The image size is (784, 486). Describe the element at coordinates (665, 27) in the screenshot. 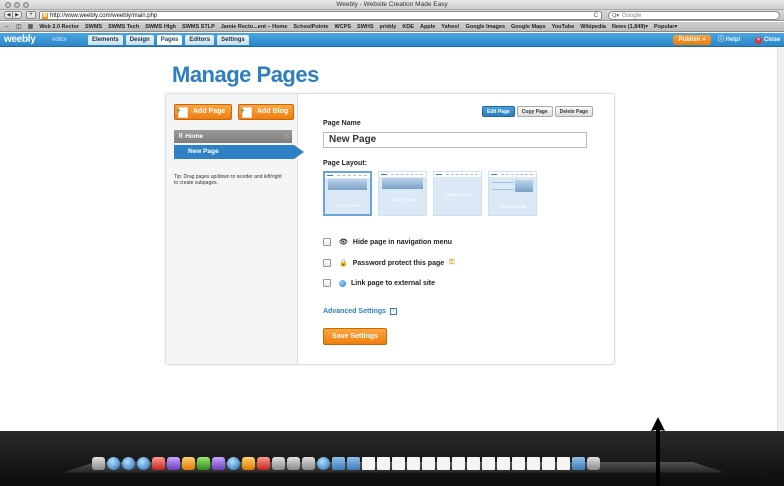

I see `bookmark-item: Popular▾` at that location.